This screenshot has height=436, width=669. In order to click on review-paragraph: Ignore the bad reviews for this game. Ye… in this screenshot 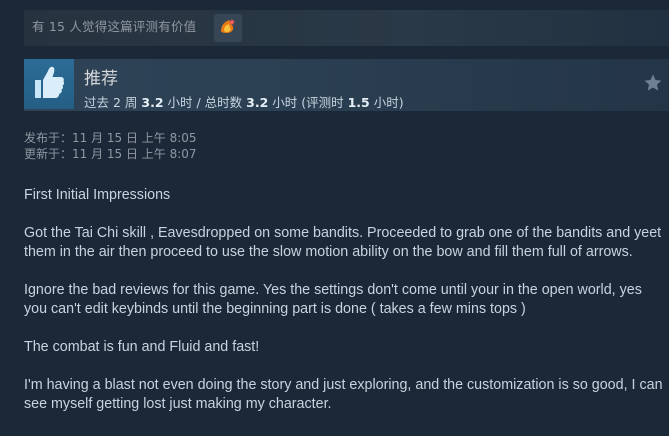, I will do `click(333, 299)`.